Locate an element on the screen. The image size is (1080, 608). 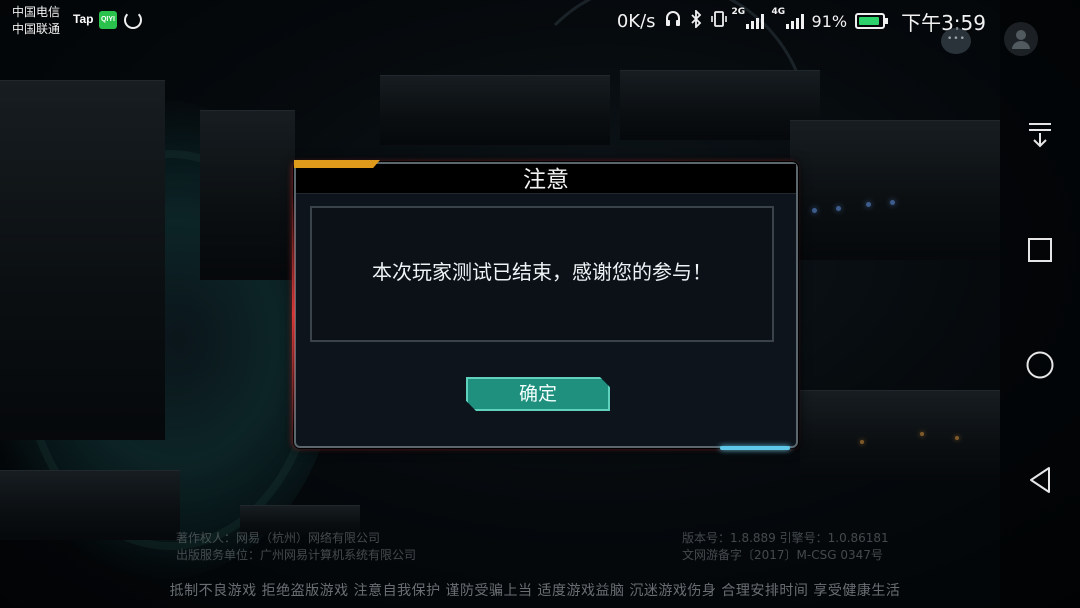
network-speed: 0K/s is located at coordinates (636, 21).